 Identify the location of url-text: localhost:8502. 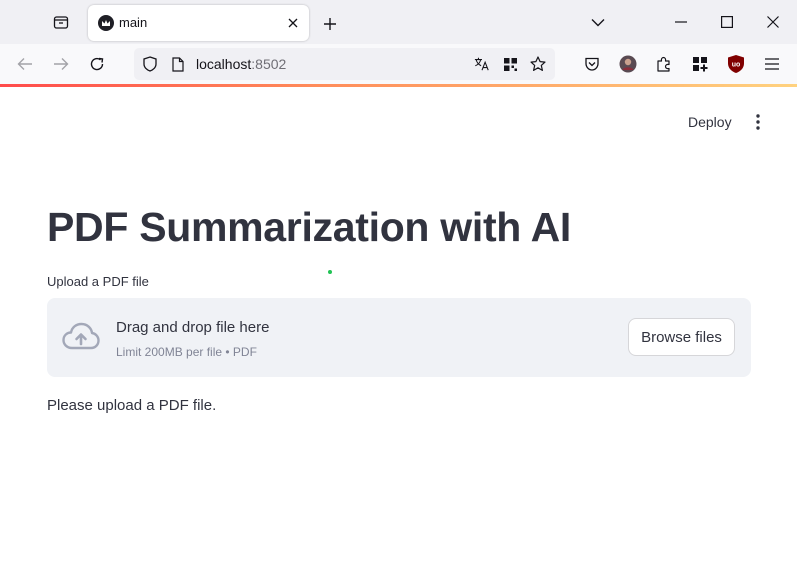
(241, 64).